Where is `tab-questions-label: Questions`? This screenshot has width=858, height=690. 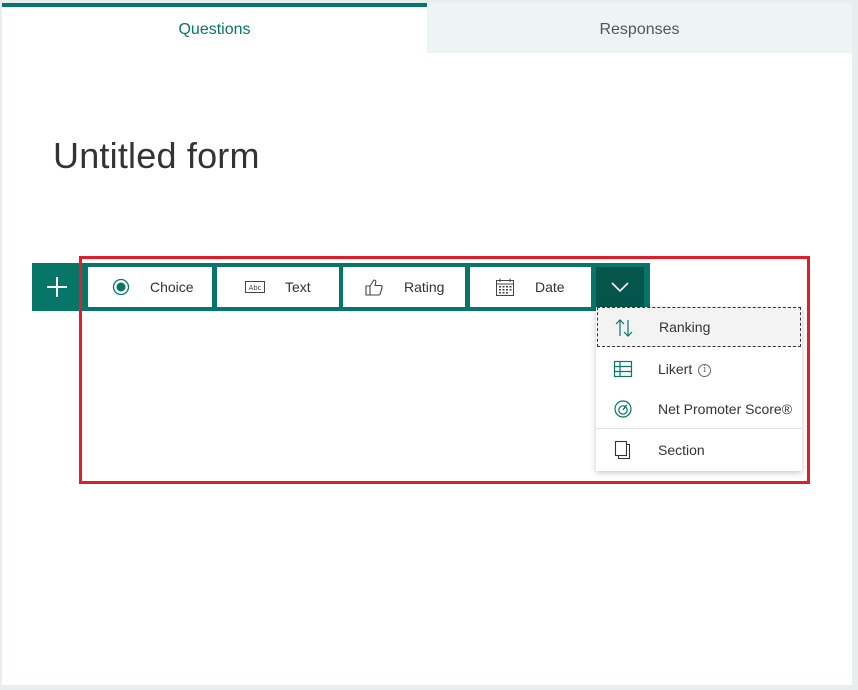 tab-questions-label: Questions is located at coordinates (214, 29).